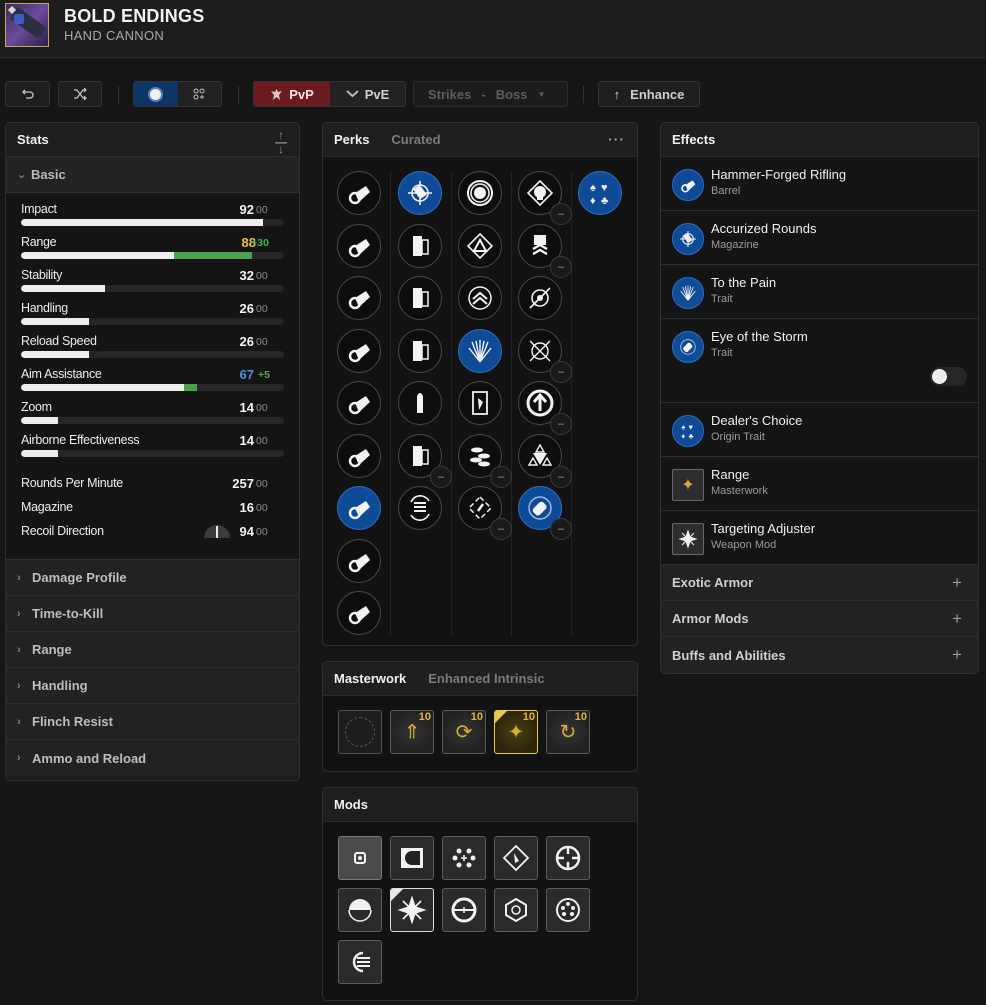  Describe the element at coordinates (616, 139) in the screenshot. I see `more-dots-icon: ···` at that location.